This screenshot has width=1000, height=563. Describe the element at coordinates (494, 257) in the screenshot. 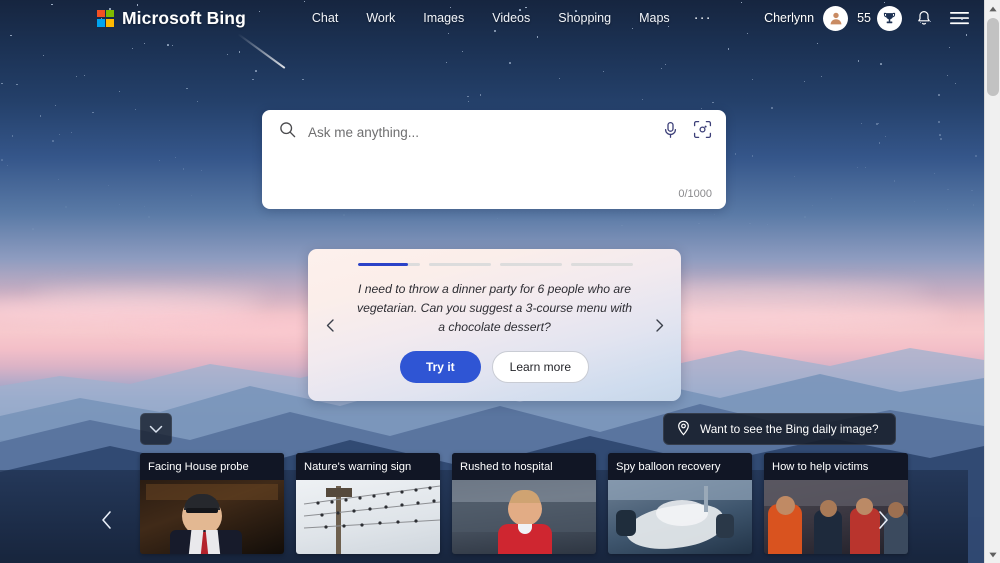

I see `carousel-progress-indicator` at that location.